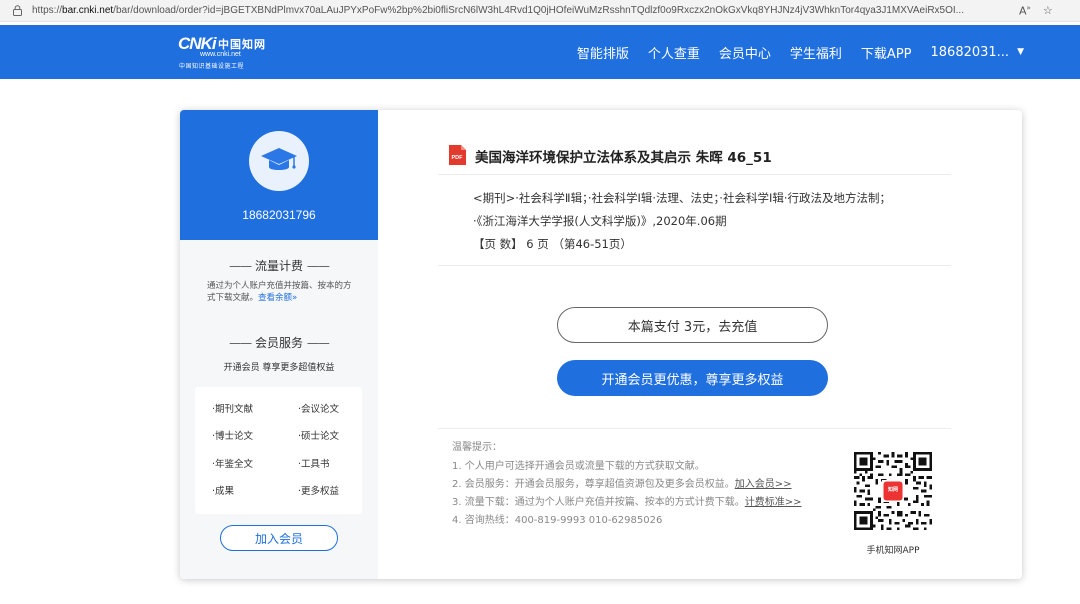  Describe the element at coordinates (773, 502) in the screenshot. I see `billing-standard-link: 计费标准>>` at that location.